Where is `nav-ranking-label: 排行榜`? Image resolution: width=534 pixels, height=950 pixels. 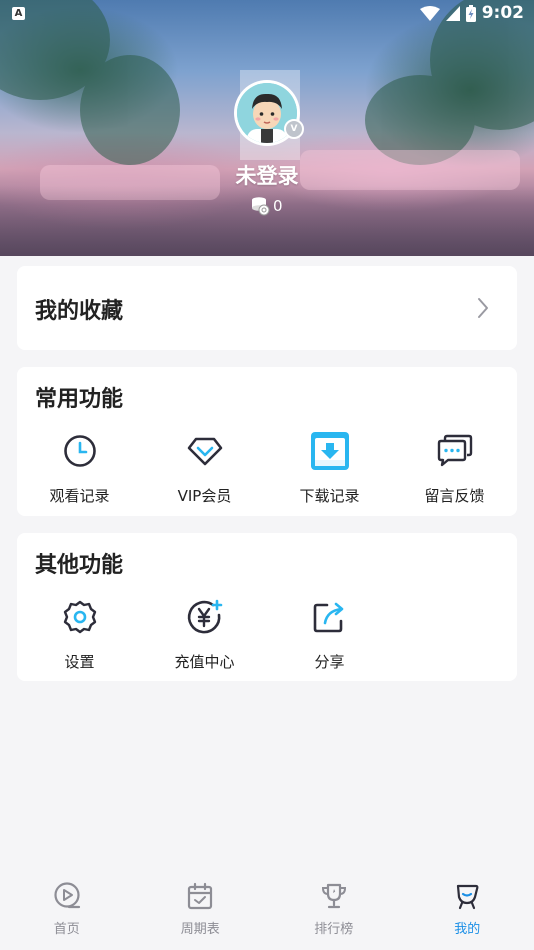 nav-ranking-label: 排行榜 is located at coordinates (334, 929).